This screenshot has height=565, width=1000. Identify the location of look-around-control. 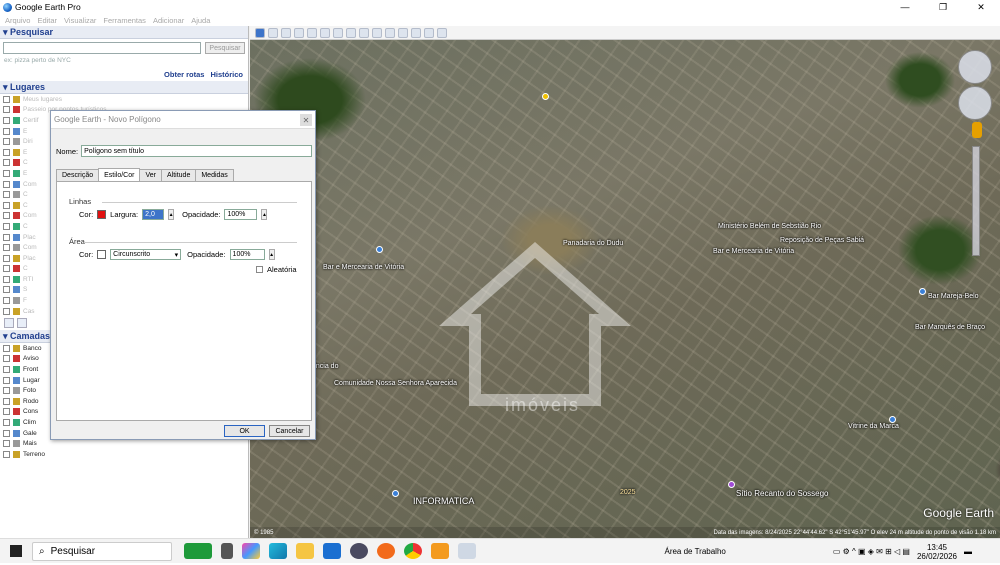
(975, 67).